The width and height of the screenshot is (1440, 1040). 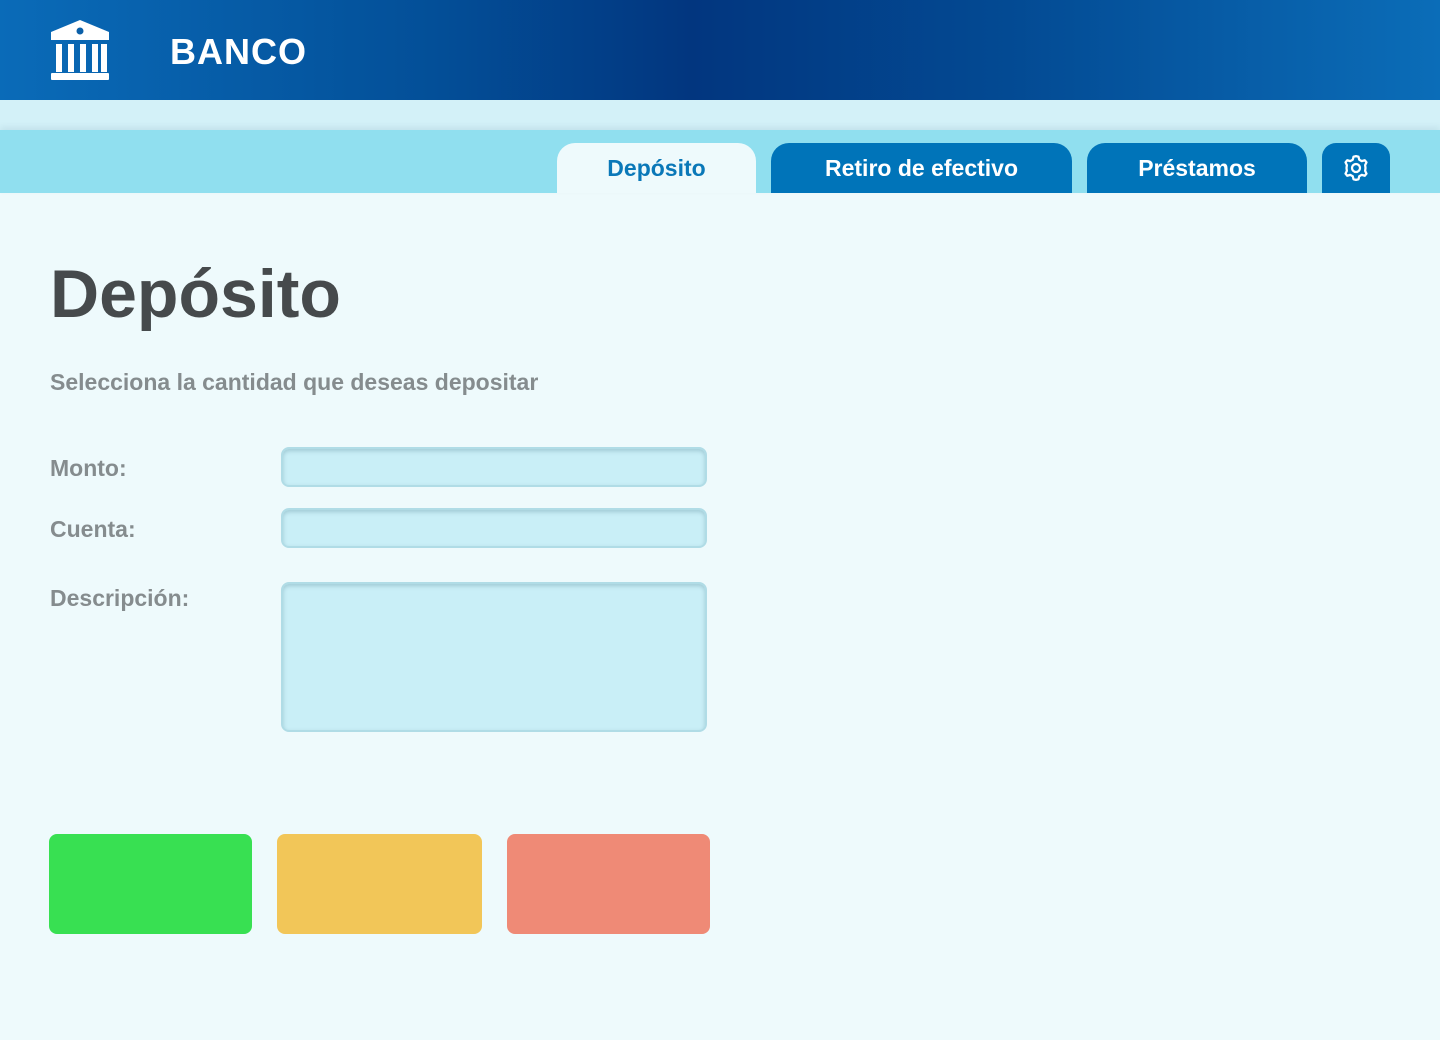 I want to click on page-title: Depósito, so click(x=195, y=294).